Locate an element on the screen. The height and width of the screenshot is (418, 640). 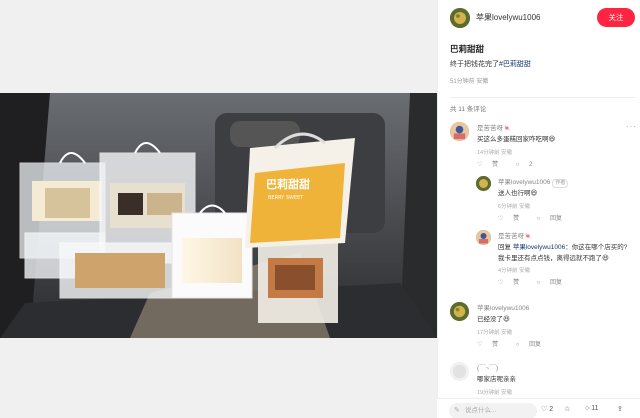
share-button: ⇪ is located at coordinates (620, 409).